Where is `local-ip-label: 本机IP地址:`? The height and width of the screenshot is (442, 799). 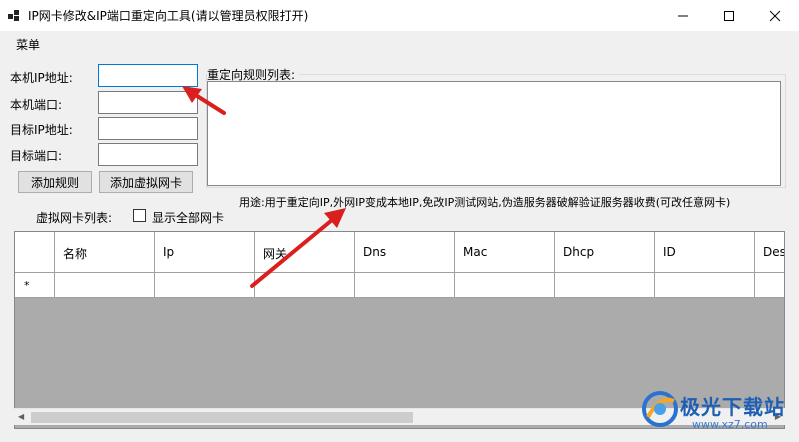 local-ip-label: 本机IP地址: is located at coordinates (41, 78).